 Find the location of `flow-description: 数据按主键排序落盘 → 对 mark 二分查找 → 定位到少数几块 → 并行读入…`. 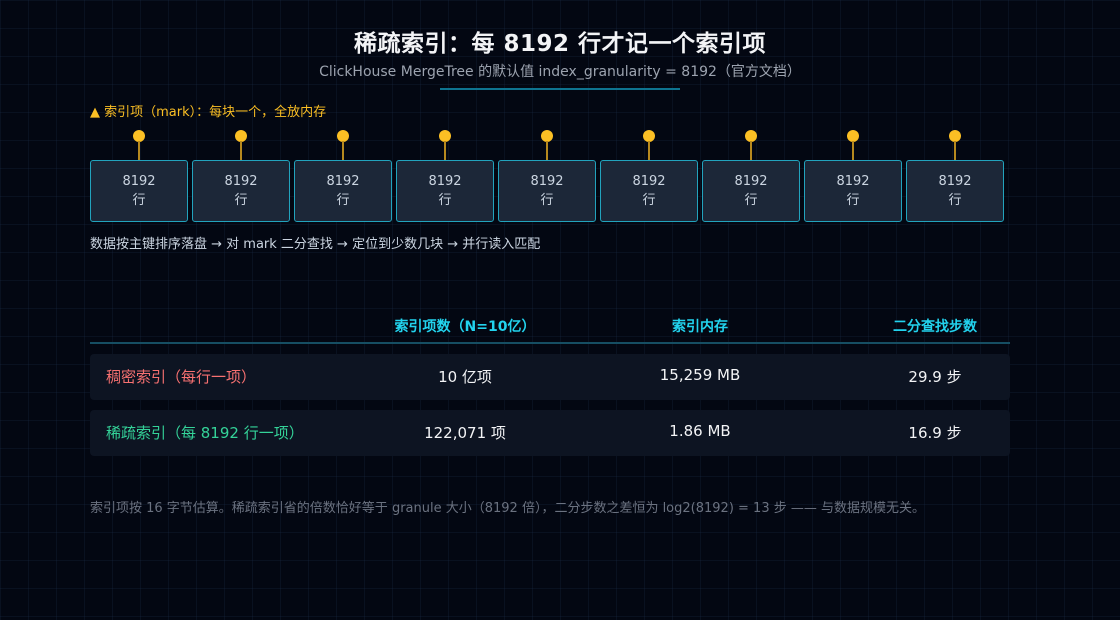

flow-description: 数据按主键排序落盘 → 对 mark 二分查找 → 定位到少数几块 → 并行读入… is located at coordinates (315, 244).